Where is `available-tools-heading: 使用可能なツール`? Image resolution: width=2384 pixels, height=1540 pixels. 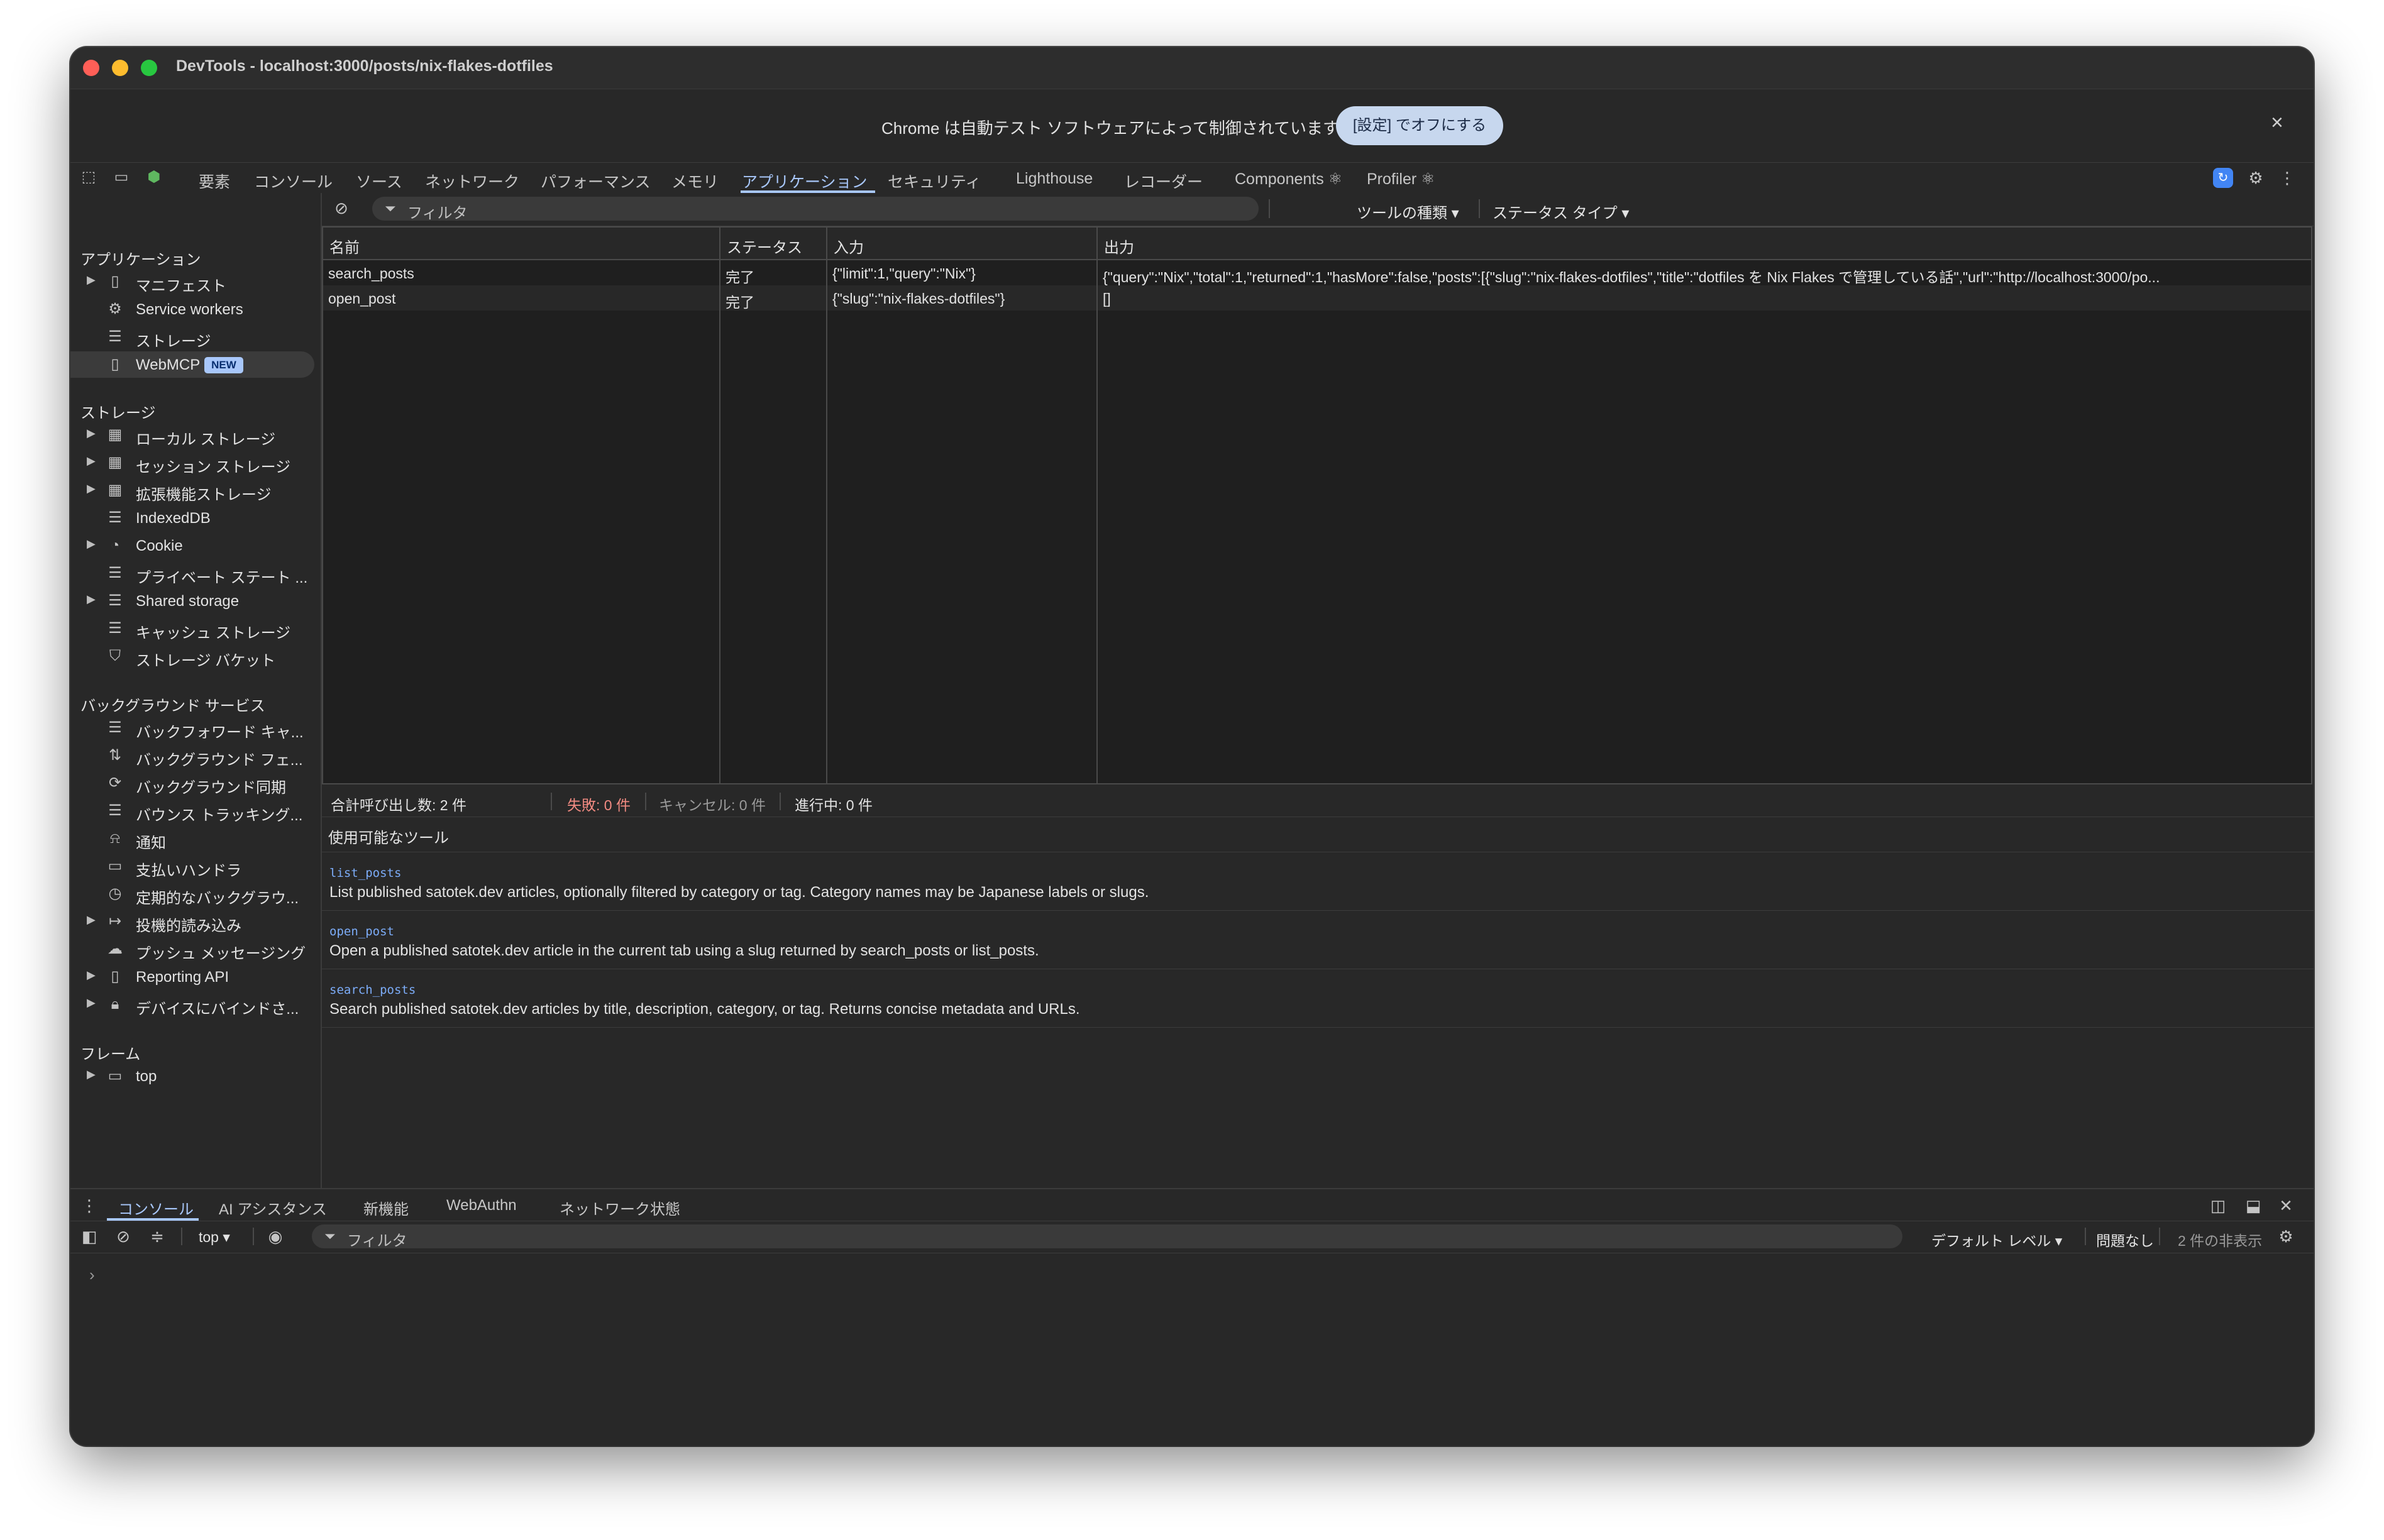 available-tools-heading: 使用可能なツール is located at coordinates (388, 838).